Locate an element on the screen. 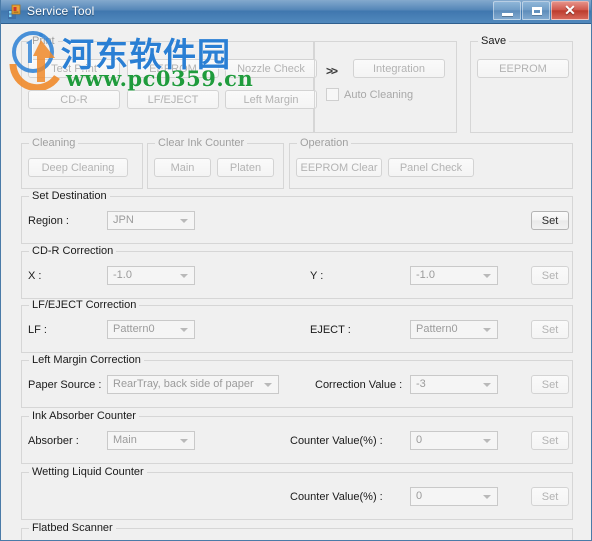  operation-group-legend: Operation is located at coordinates (324, 143).